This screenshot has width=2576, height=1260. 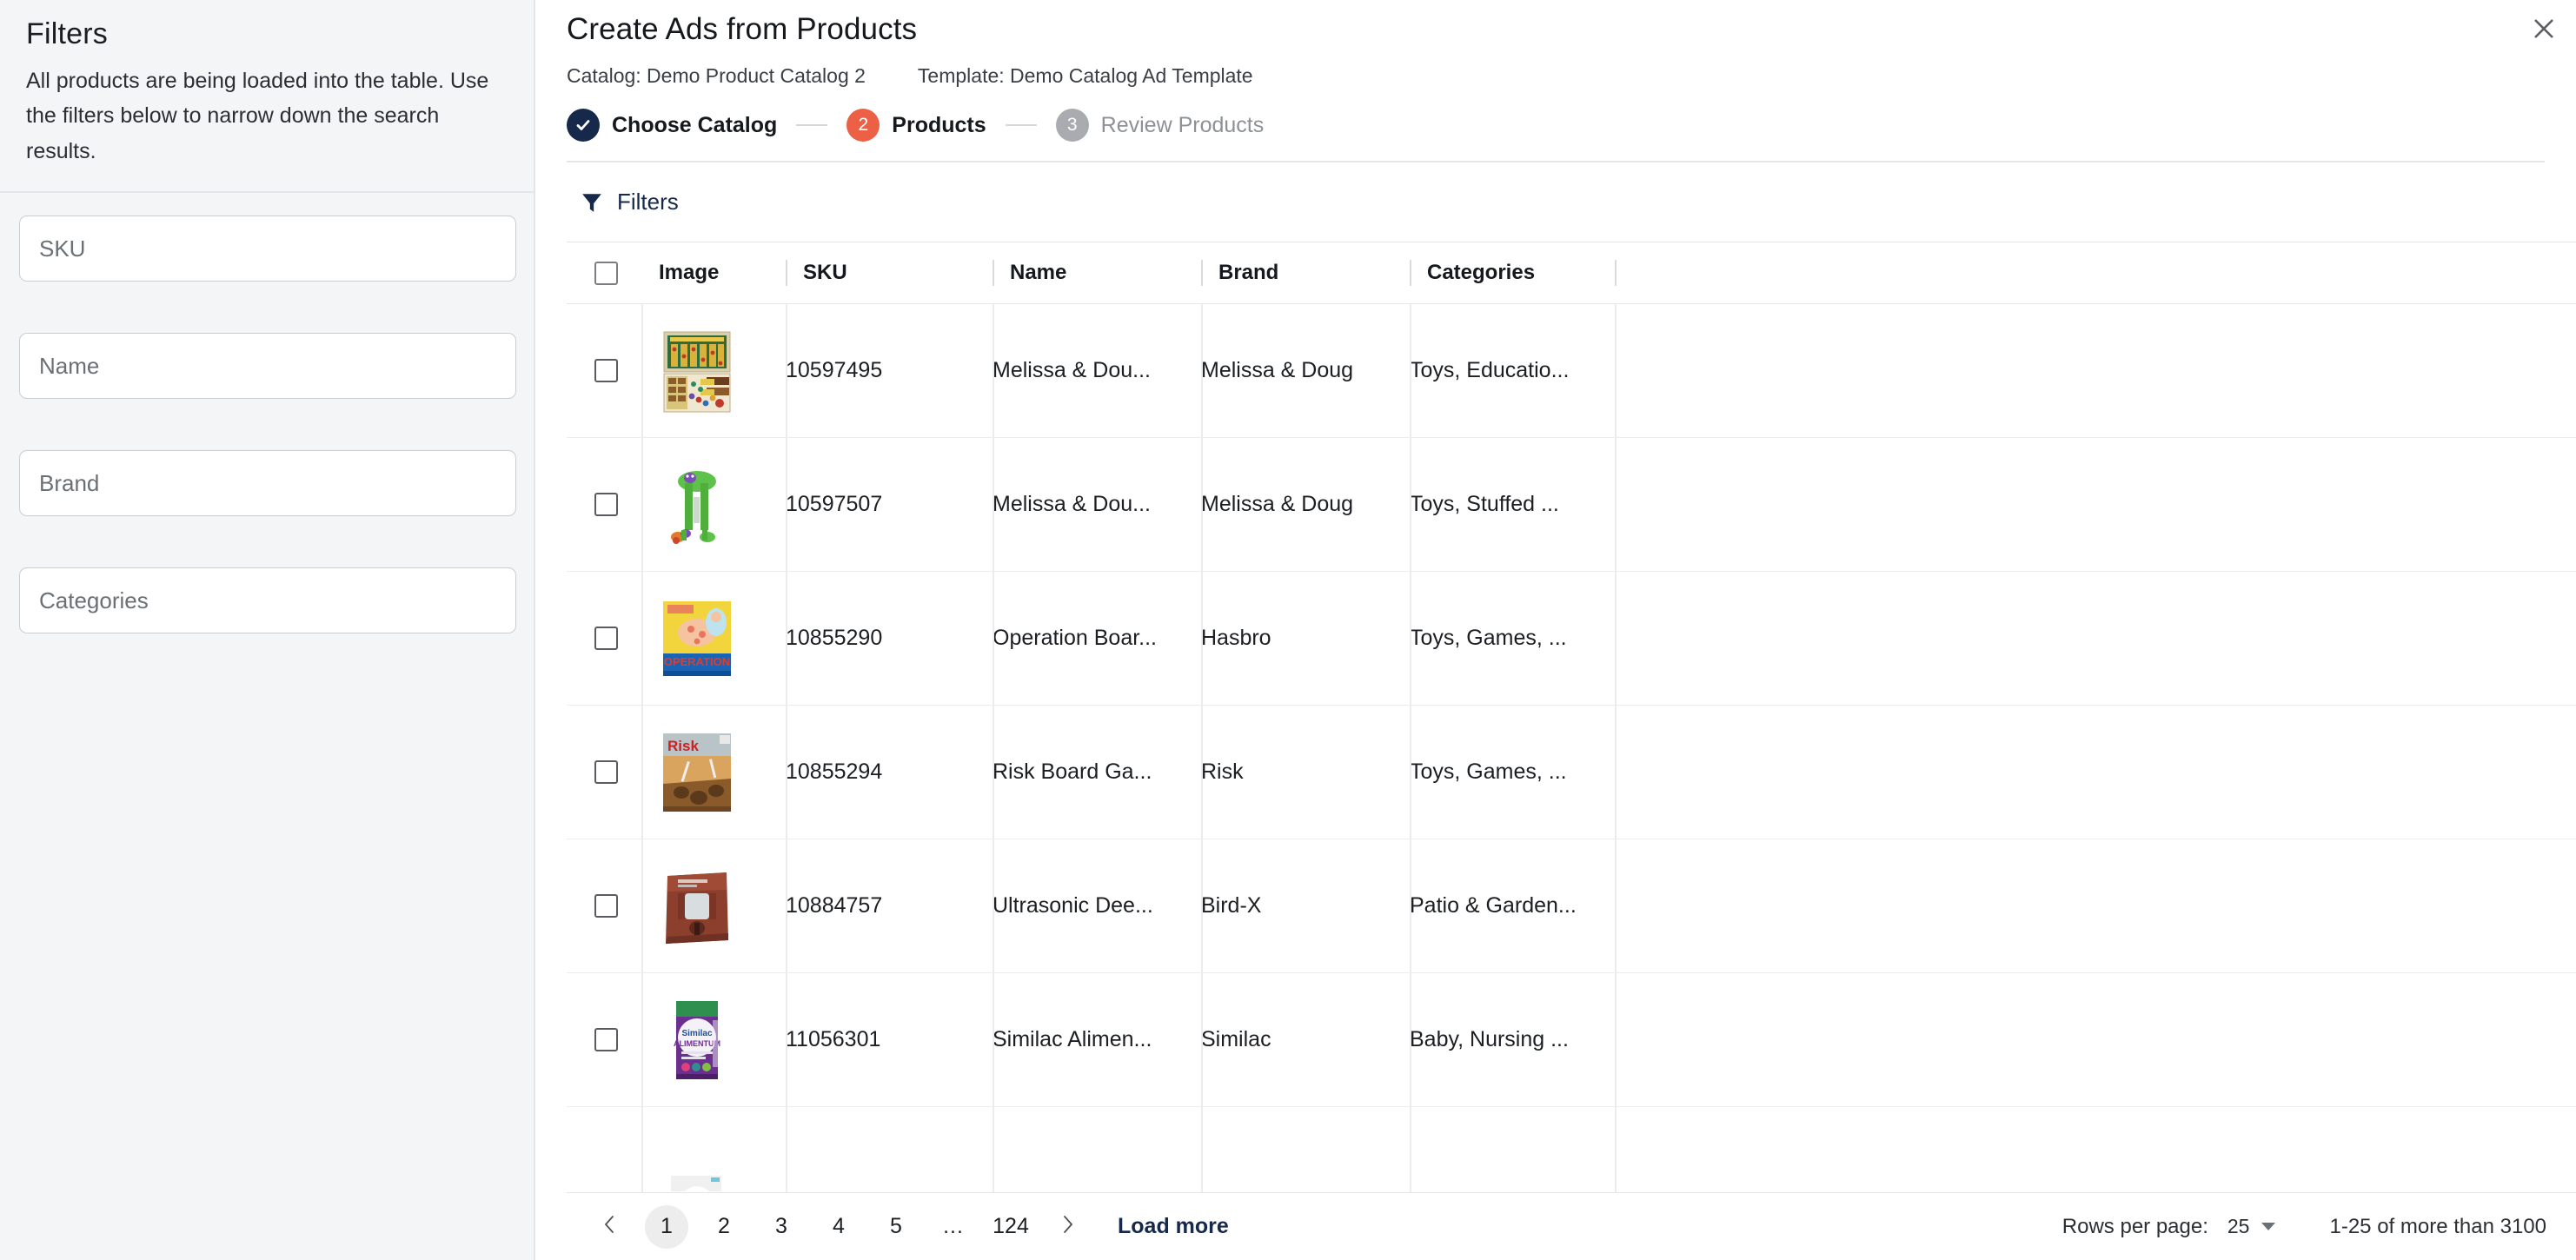 I want to click on rows-per-page-select: 25, so click(x=2251, y=1226).